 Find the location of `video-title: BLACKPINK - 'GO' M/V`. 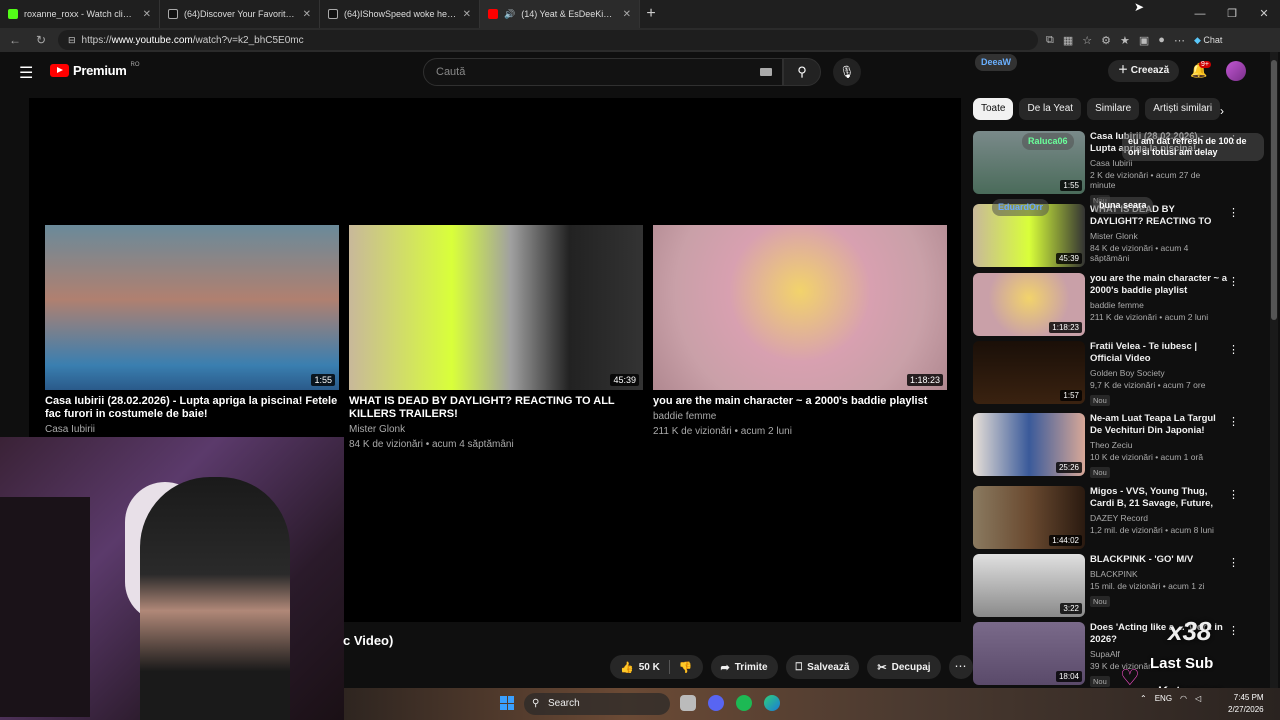

video-title: BLACKPINK - 'GO' M/V is located at coordinates (1159, 560).